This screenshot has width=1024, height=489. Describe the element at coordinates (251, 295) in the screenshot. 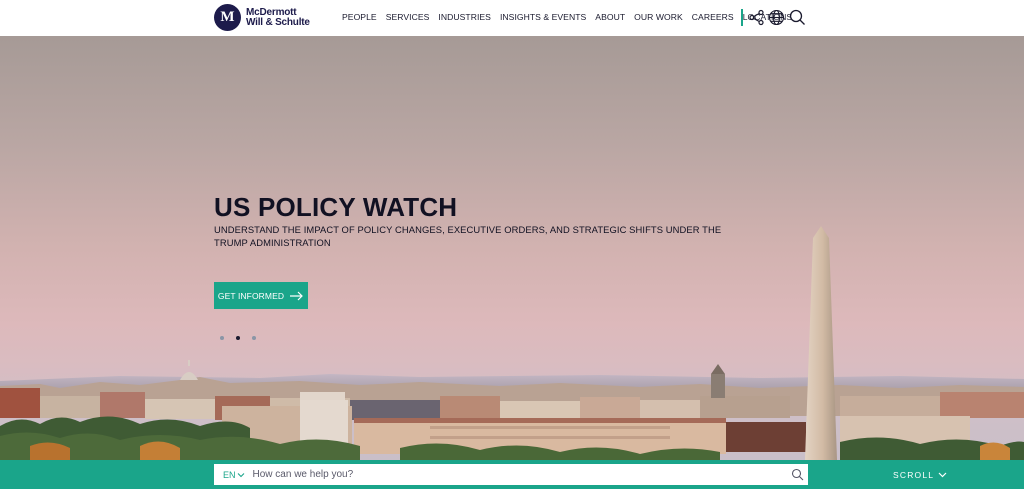

I see `get-informed-label: GET INFORMED` at that location.